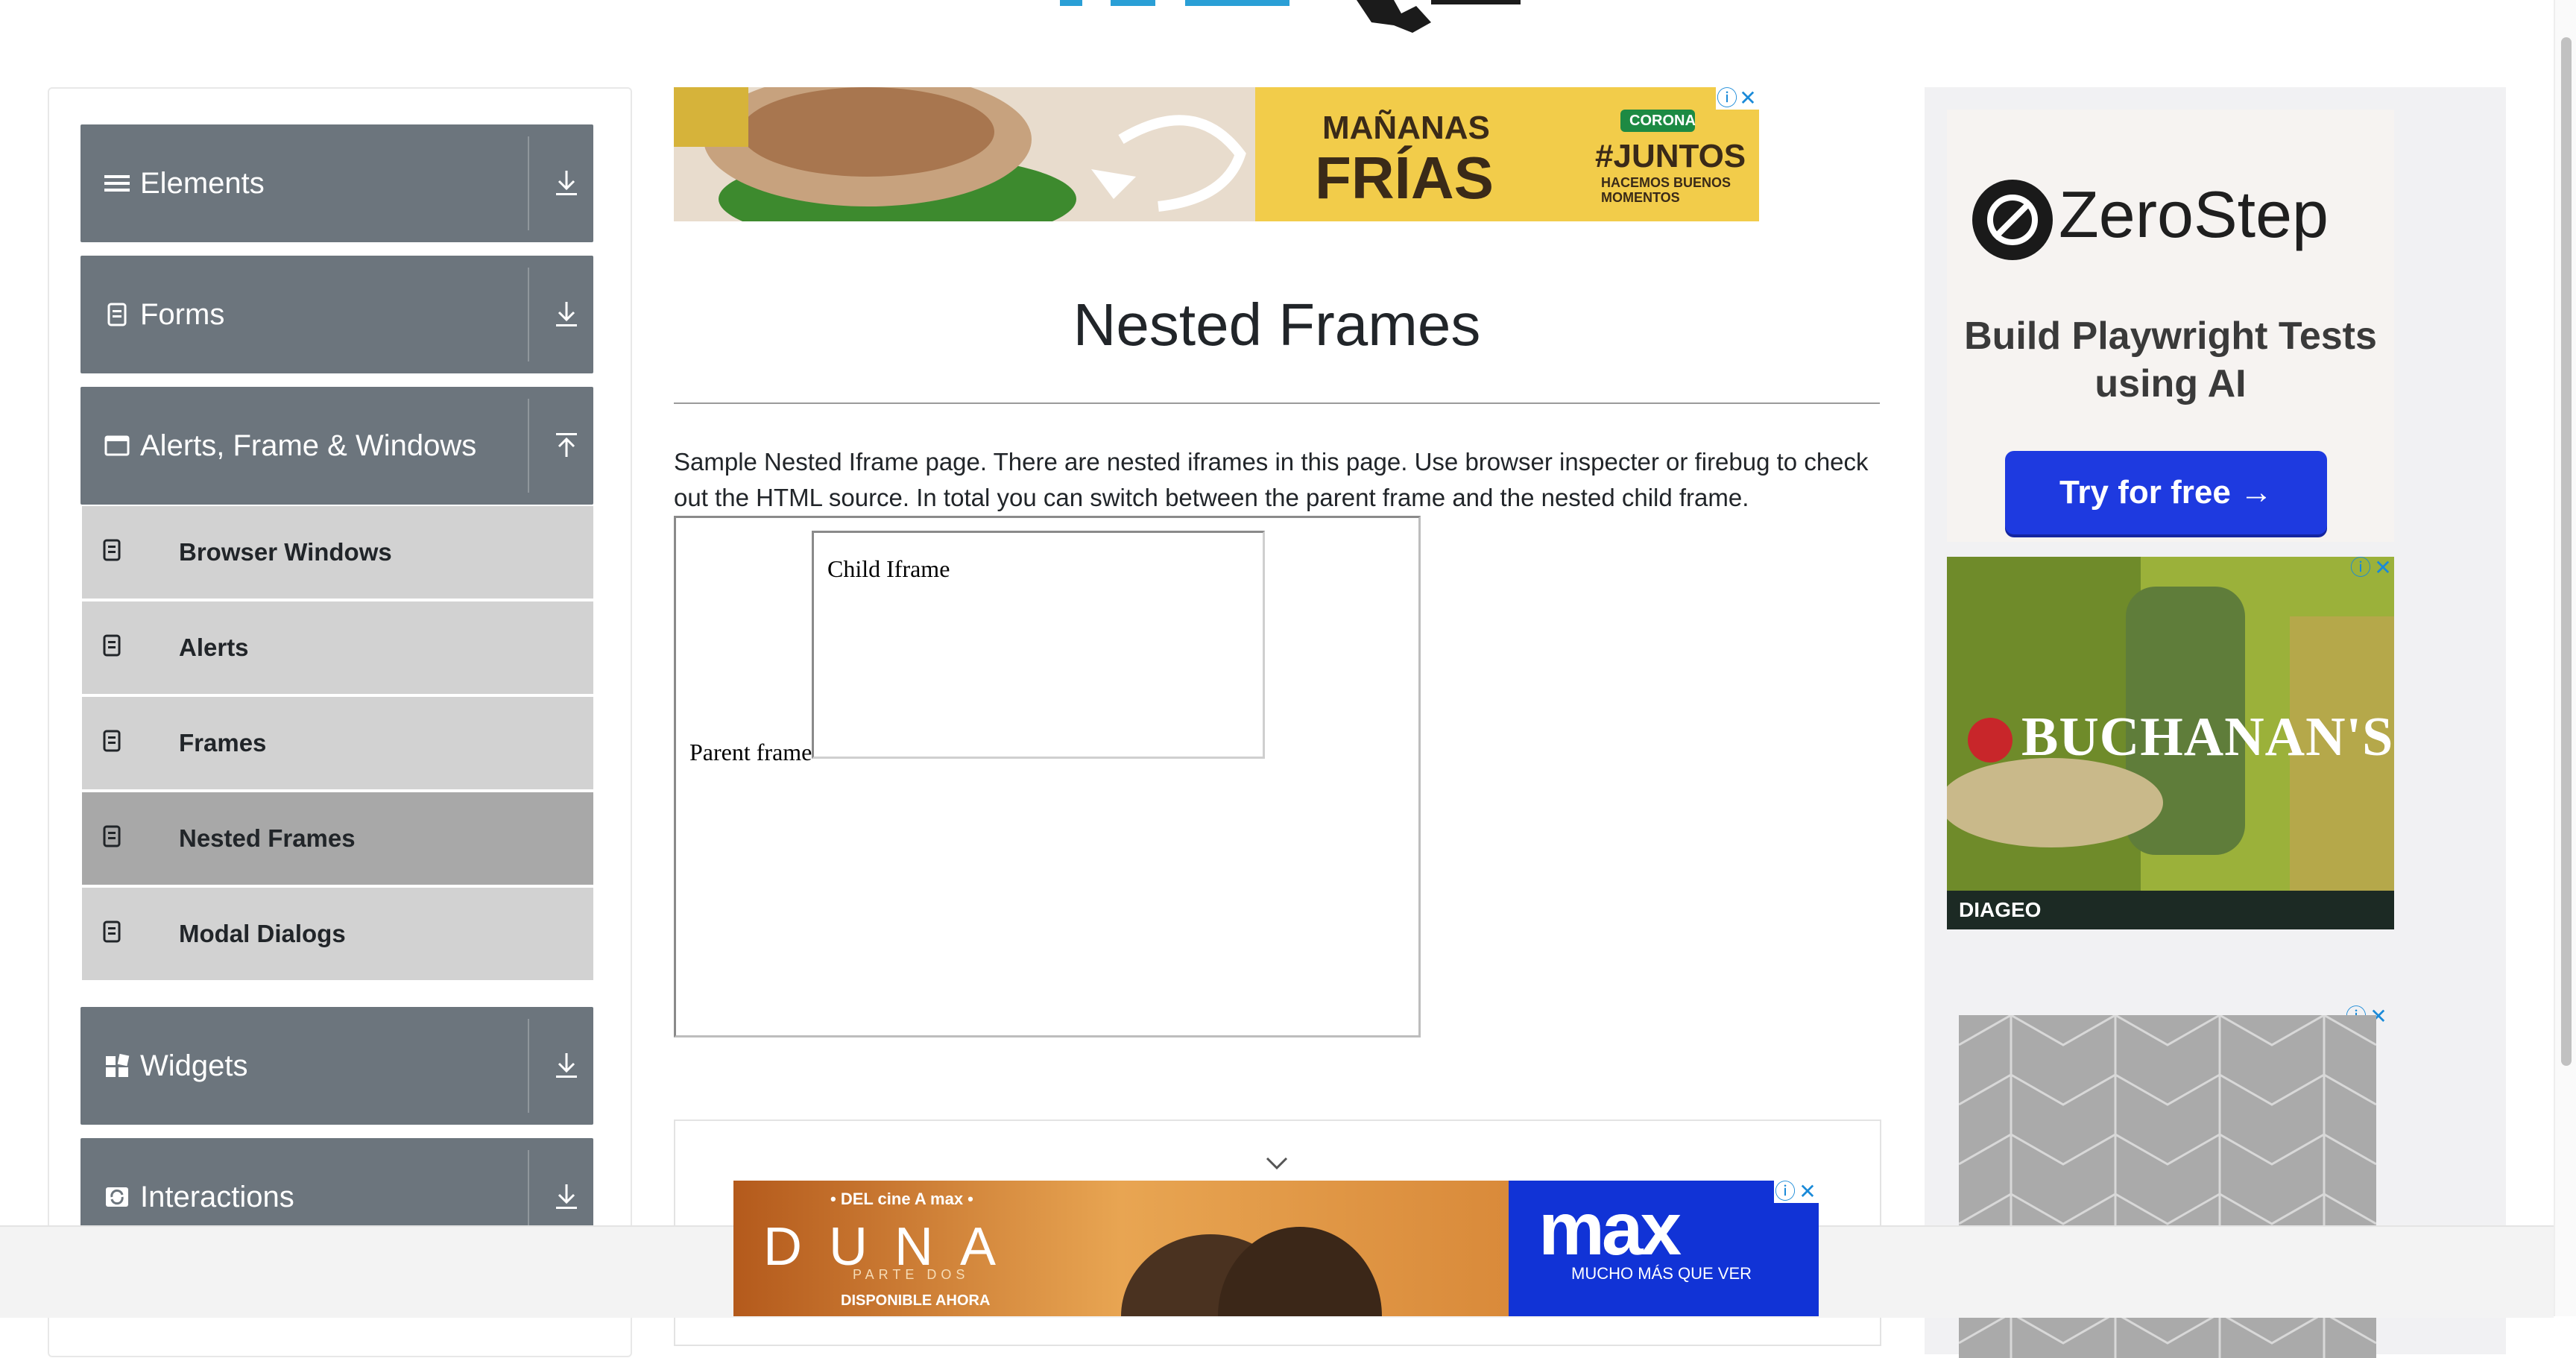  I want to click on scrollbar-thumb, so click(2566, 551).